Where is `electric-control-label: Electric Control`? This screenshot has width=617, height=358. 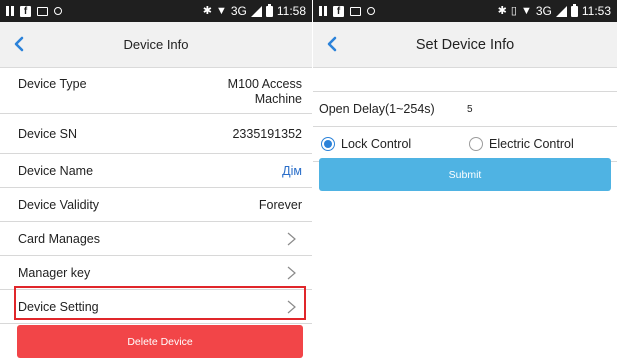 electric-control-label: Electric Control is located at coordinates (531, 144).